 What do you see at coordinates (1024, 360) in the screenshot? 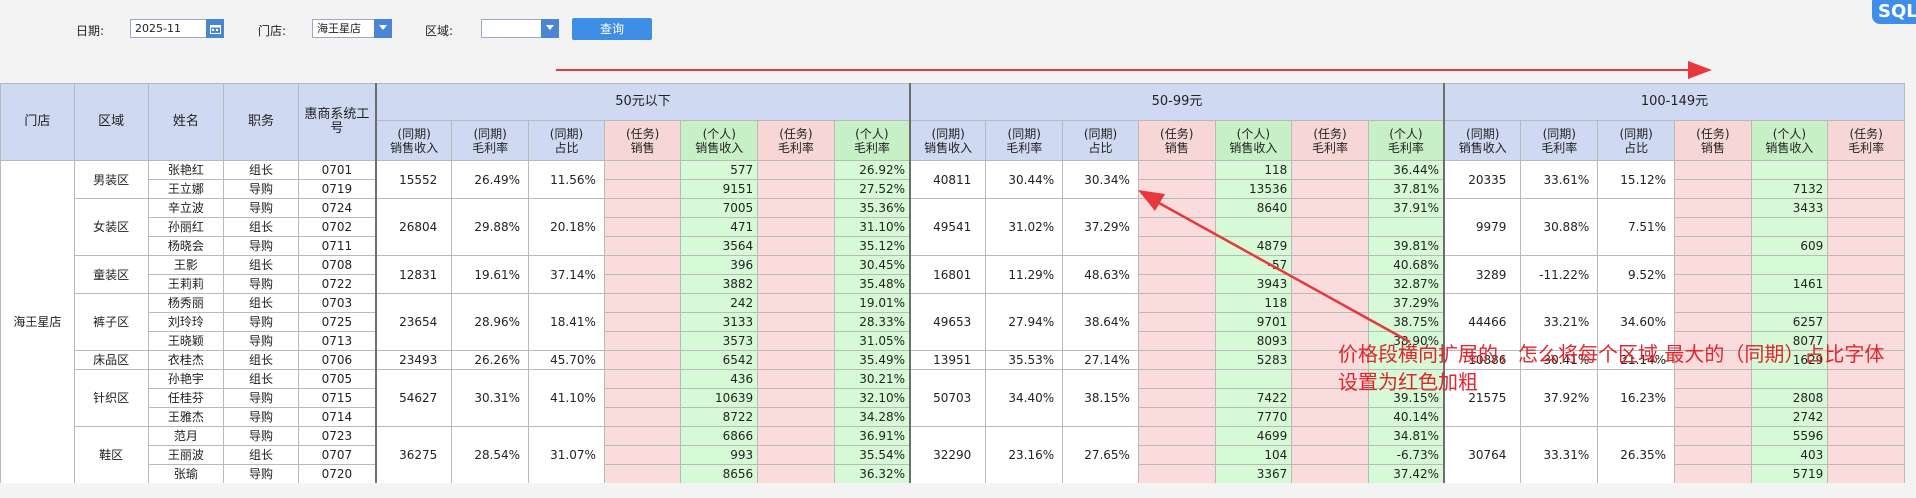
I see `table-cell: 35.53%` at bounding box center [1024, 360].